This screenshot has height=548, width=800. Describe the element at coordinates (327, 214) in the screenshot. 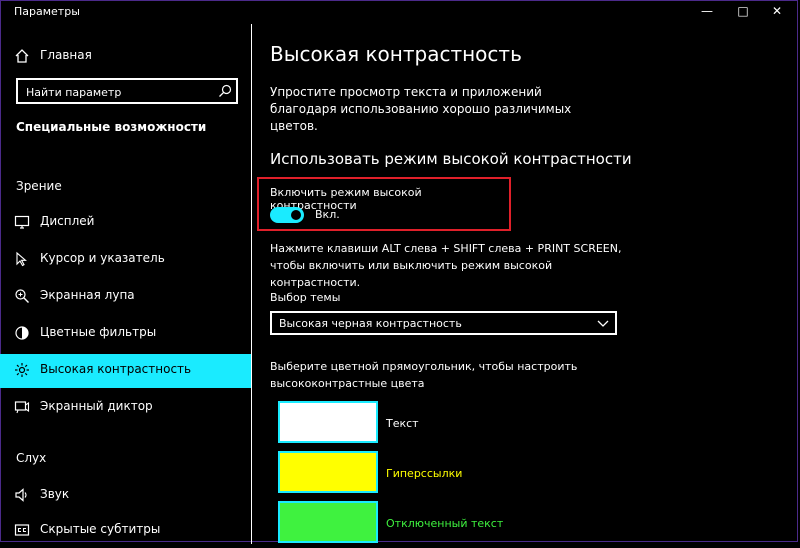

I see `toggle-state: Вкл.` at that location.